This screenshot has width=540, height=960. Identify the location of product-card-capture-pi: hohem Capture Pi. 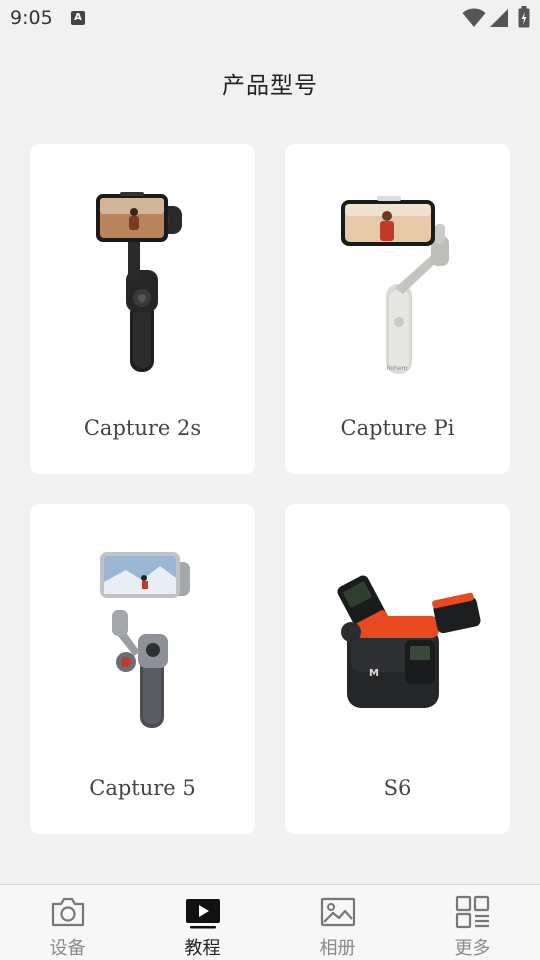
(397, 309).